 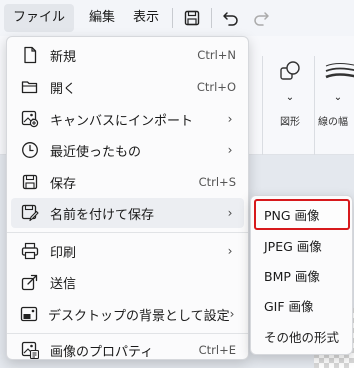 I want to click on menu-item-label: 最近使ったもの, so click(x=96, y=152).